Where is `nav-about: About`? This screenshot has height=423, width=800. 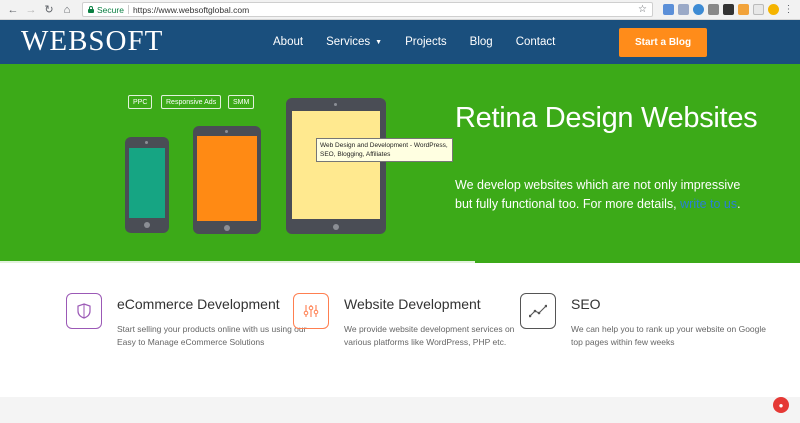
nav-about: About is located at coordinates (288, 42).